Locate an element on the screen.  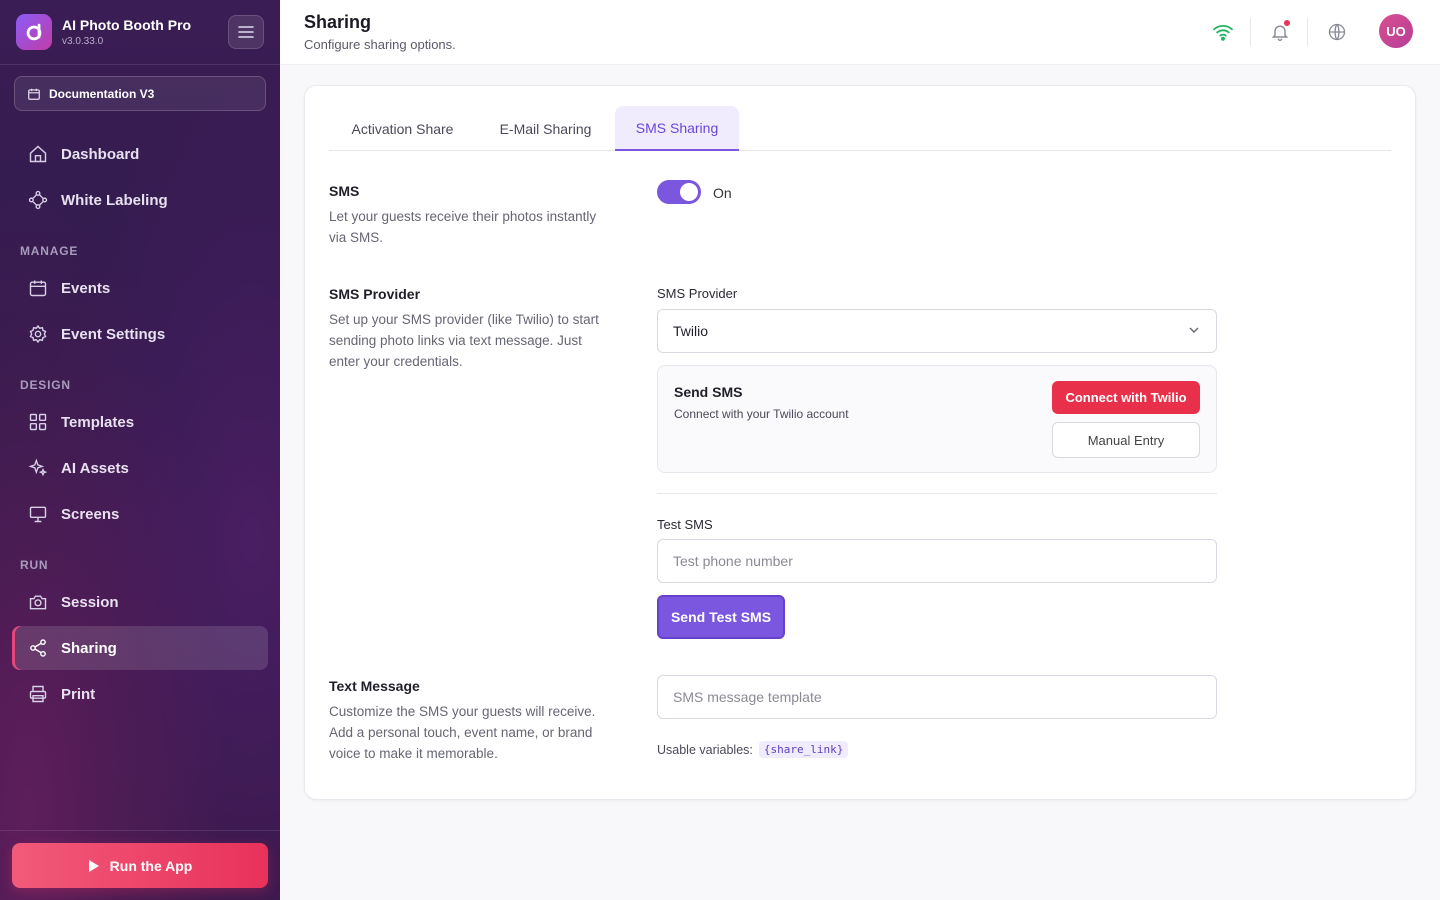
usable-variables: Usable variables: {share_link} is located at coordinates (753, 749).